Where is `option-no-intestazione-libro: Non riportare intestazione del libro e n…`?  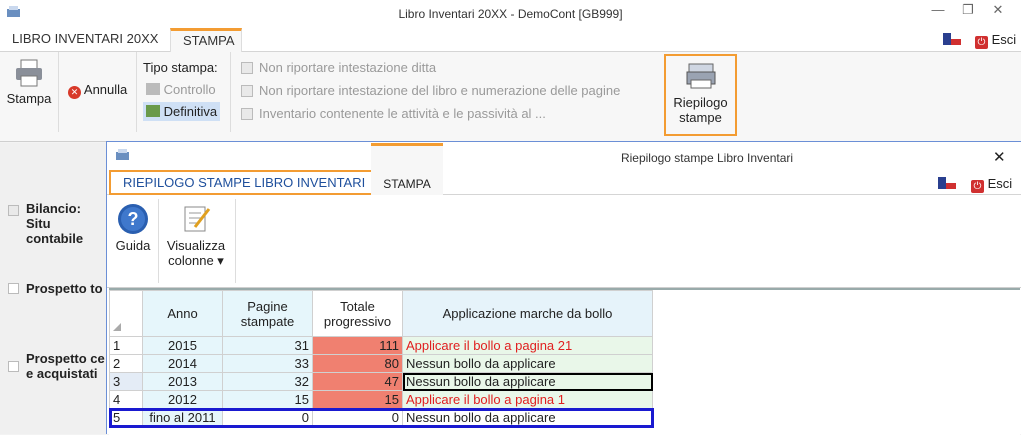
option-no-intestazione-libro: Non riportare intestazione del libro e n… is located at coordinates (430, 90).